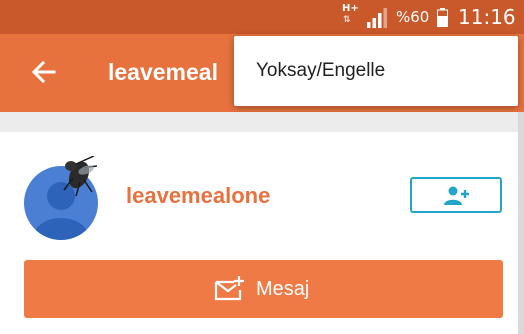  Describe the element at coordinates (229, 288) in the screenshot. I see `mail-add-icon` at that location.